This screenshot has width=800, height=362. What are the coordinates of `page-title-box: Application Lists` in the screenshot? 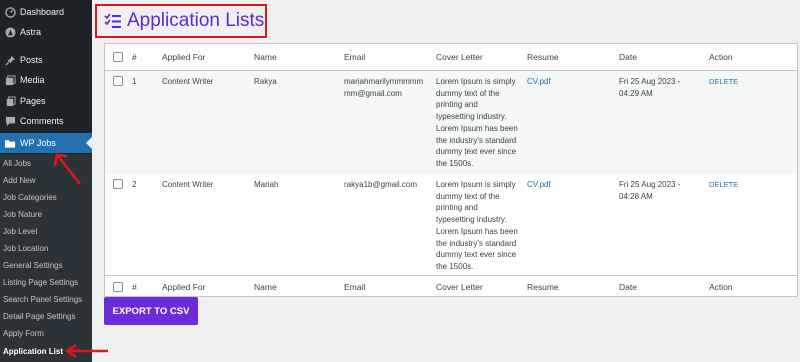 It's located at (181, 21).